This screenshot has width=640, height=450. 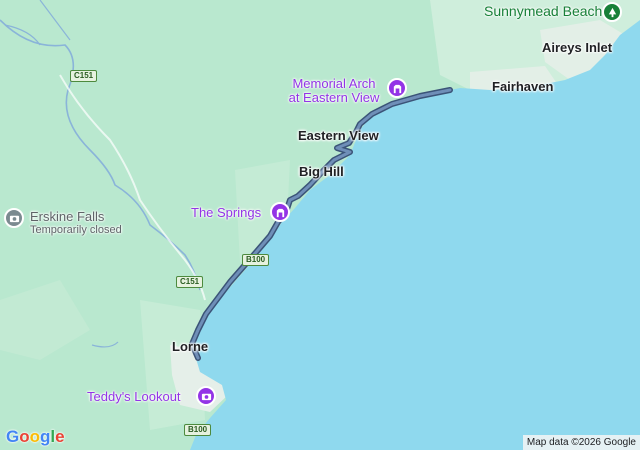 What do you see at coordinates (60, 436) in the screenshot?
I see `logo-letter: e` at bounding box center [60, 436].